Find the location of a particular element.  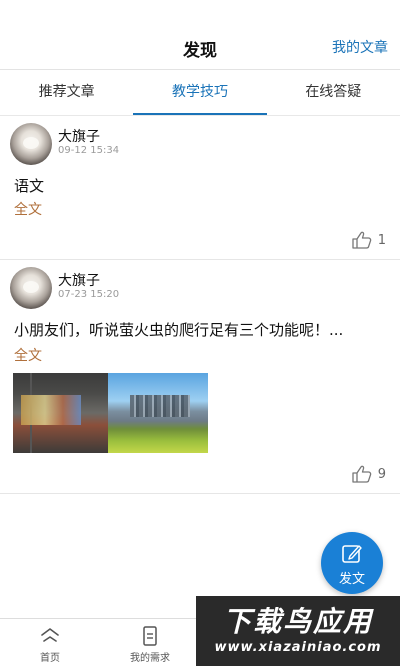

like-count: 1 is located at coordinates (381, 240).